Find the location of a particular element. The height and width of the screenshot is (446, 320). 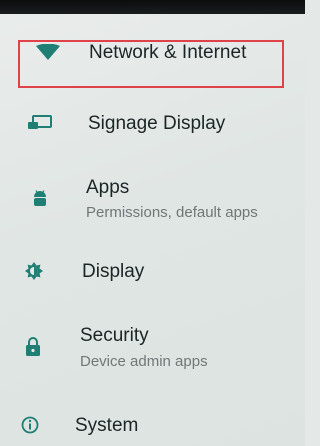

status-bar is located at coordinates (152, 7).